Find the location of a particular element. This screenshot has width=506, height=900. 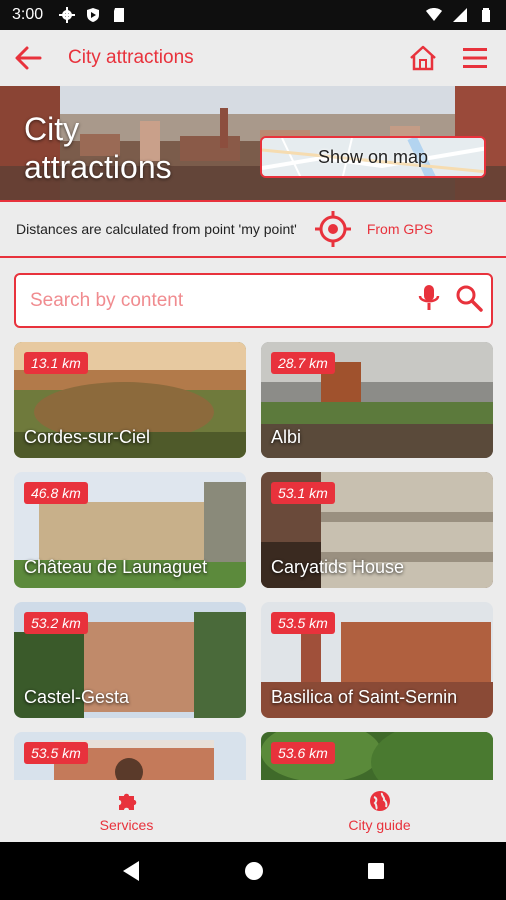

voice-search-button is located at coordinates (429, 300).